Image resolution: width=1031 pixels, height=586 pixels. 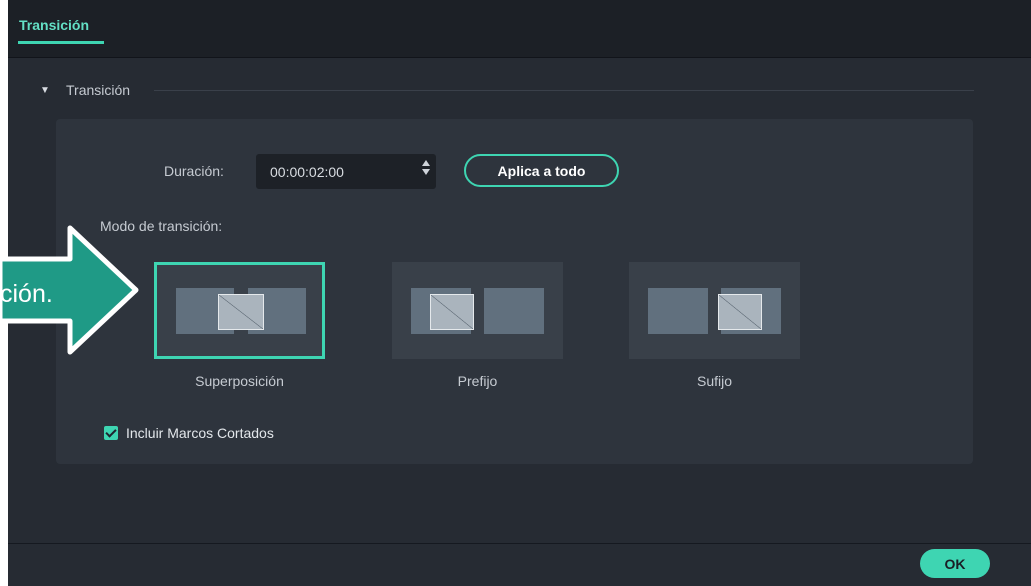 What do you see at coordinates (740, 312) in the screenshot?
I see `suffix-transition-icon` at bounding box center [740, 312].